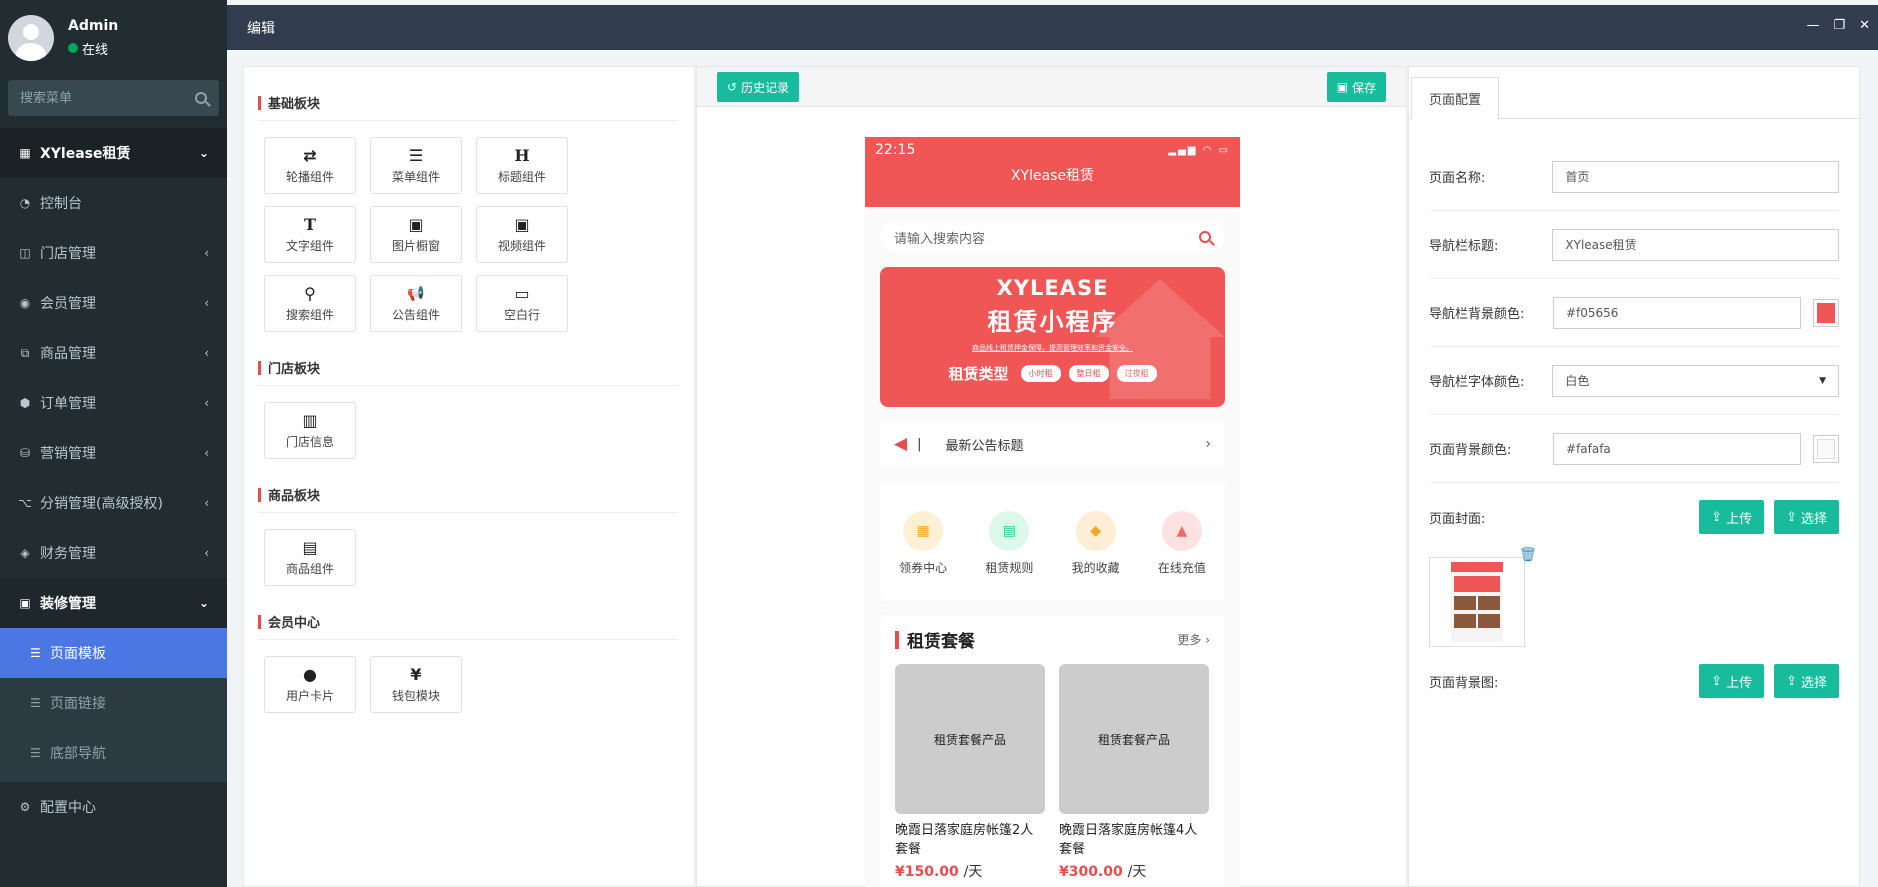  I want to click on store-block-grid: ▥ 门店信息, so click(468, 422).